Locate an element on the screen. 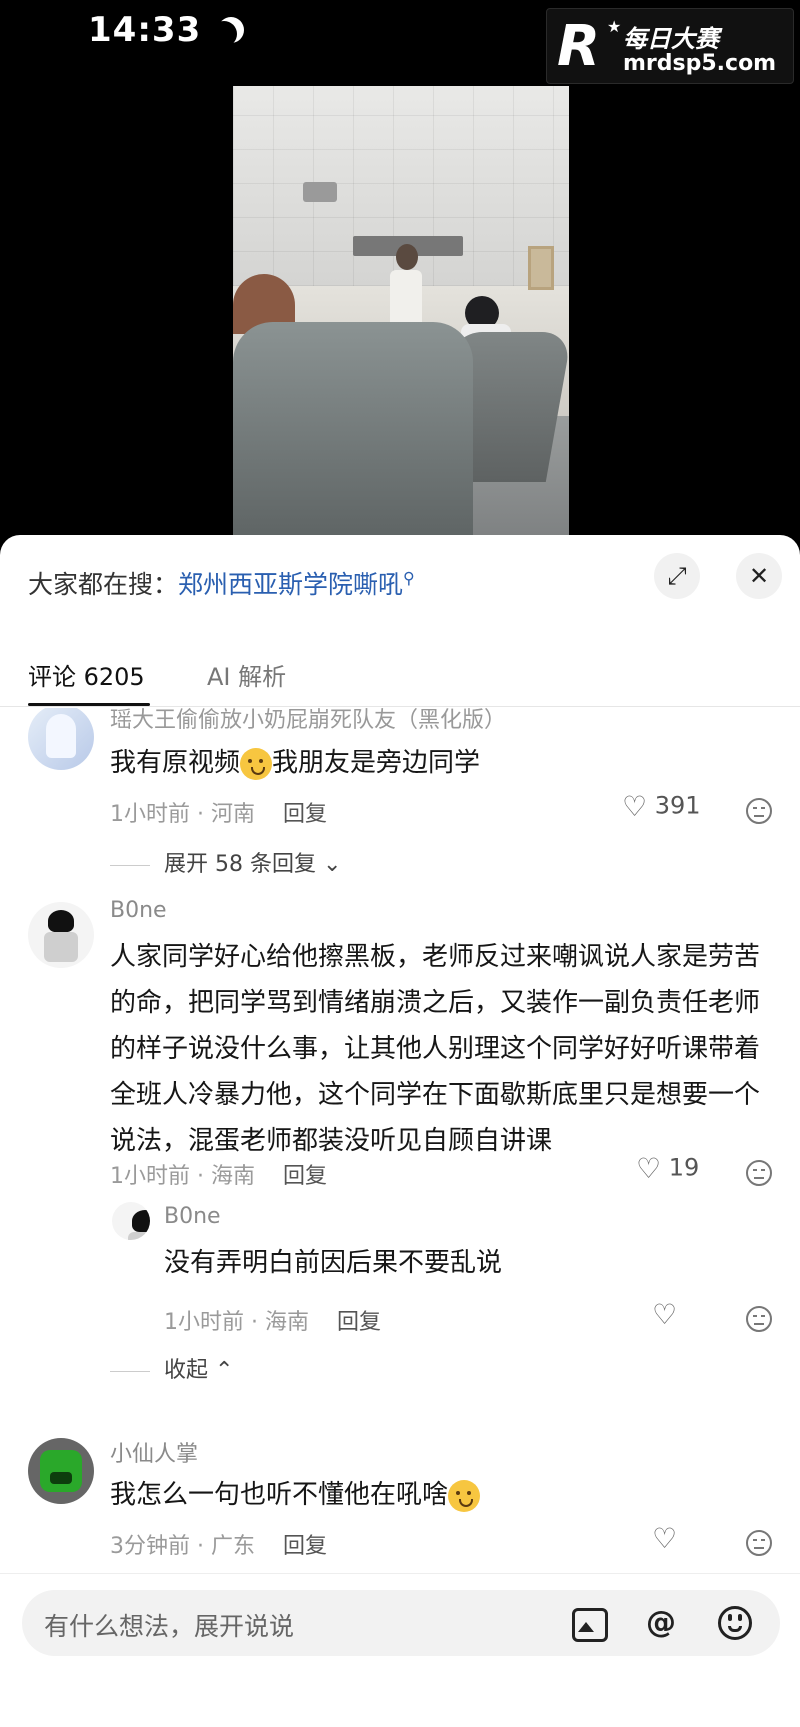  comment-author: 瑶大王偷偷放小奶屁崩死队友（黑化版） is located at coordinates (308, 721).